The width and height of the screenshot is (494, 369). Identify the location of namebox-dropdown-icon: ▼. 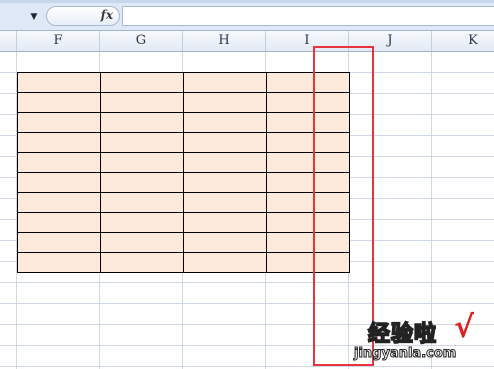
(34, 17).